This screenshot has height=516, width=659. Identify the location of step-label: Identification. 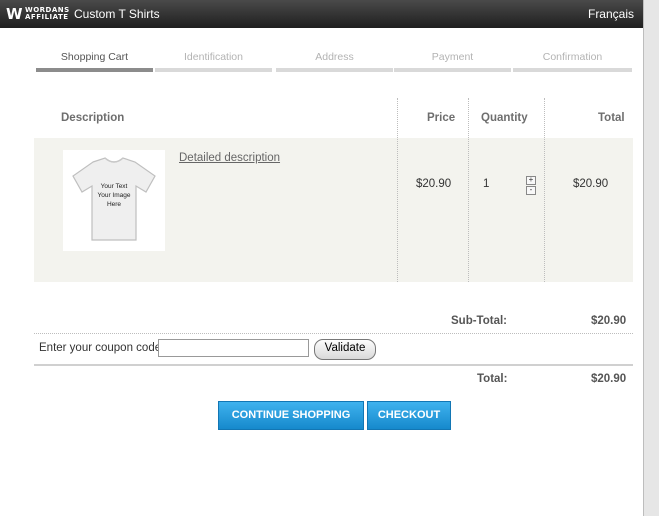
(213, 57).